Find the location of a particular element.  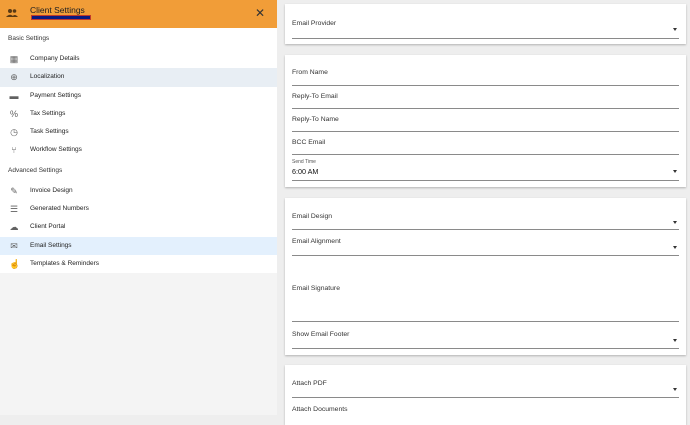

sidebar-header: Client Settings ✕ is located at coordinates (138, 14).